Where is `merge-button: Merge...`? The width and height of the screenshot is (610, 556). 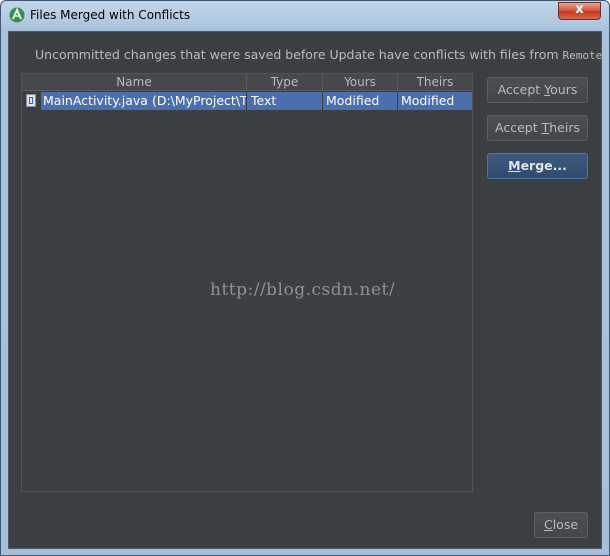
merge-button: Merge... is located at coordinates (537, 166).